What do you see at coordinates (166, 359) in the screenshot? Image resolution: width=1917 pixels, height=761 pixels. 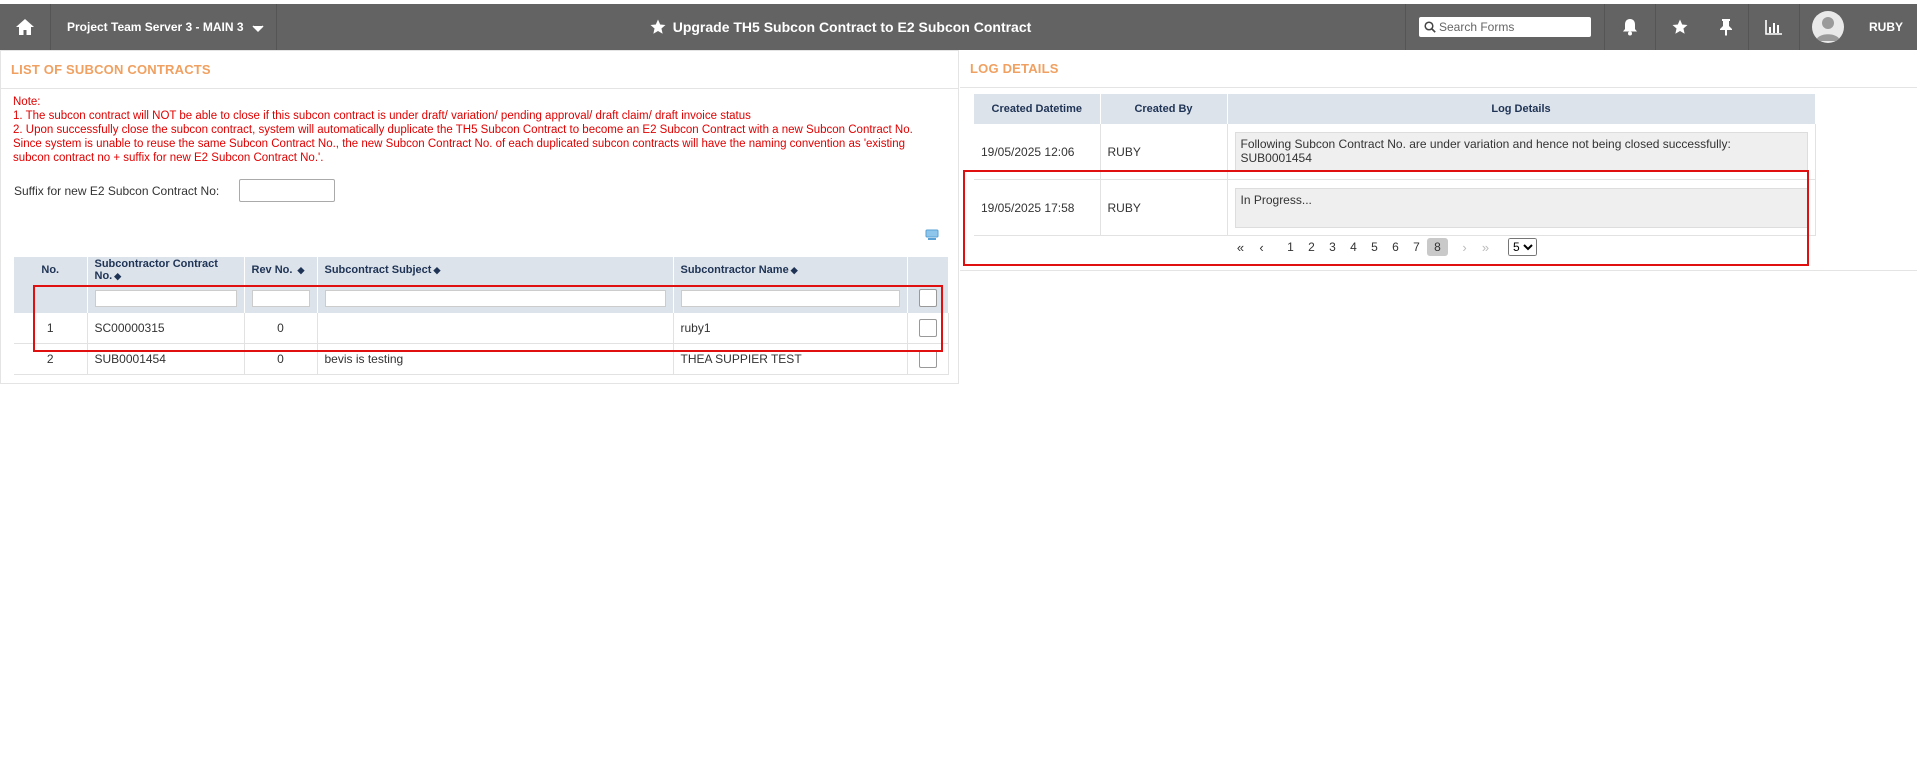 I see `cell-contract-no: SUB0001454` at bounding box center [166, 359].